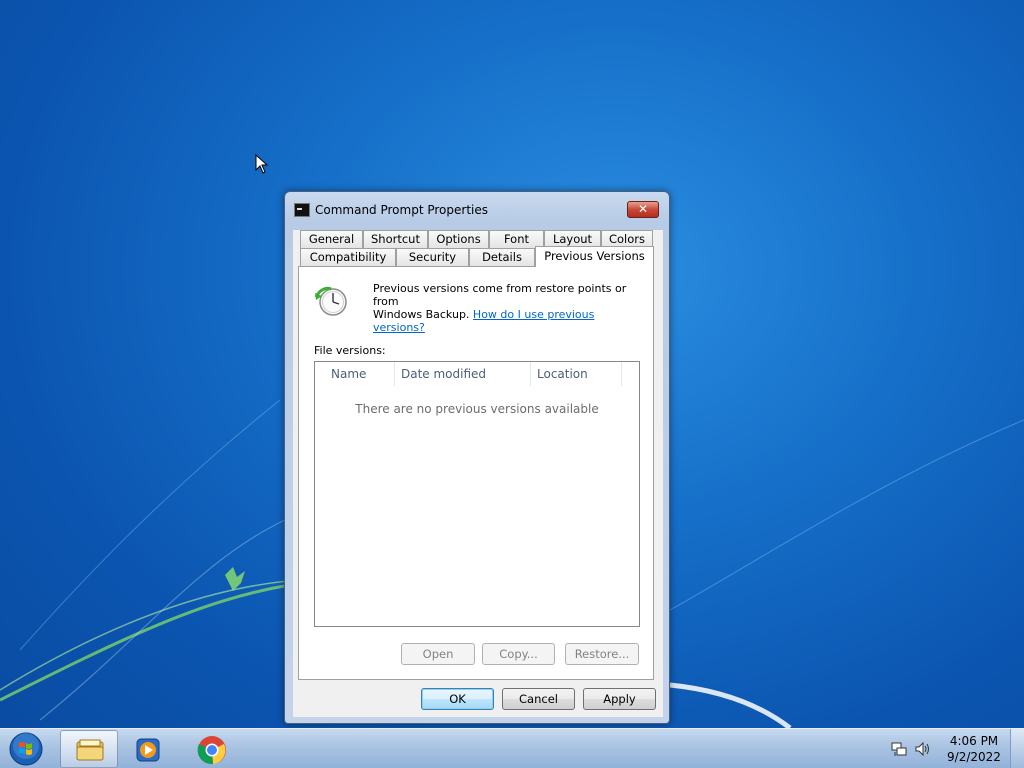  What do you see at coordinates (1017, 748) in the screenshot?
I see `show-desktop-button` at bounding box center [1017, 748].